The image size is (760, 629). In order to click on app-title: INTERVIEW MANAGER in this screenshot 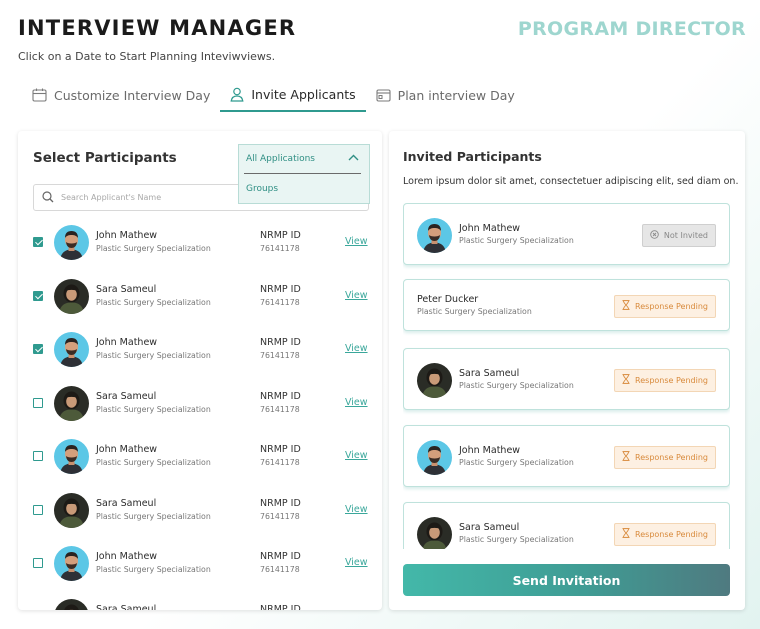, I will do `click(157, 28)`.